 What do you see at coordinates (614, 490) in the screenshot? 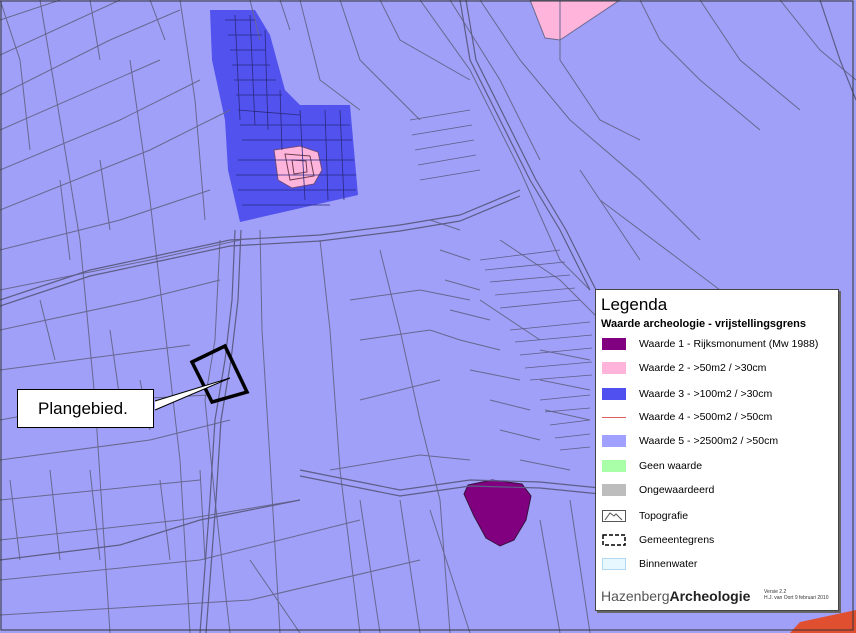
I see `swatch-ongewaardeerd` at bounding box center [614, 490].